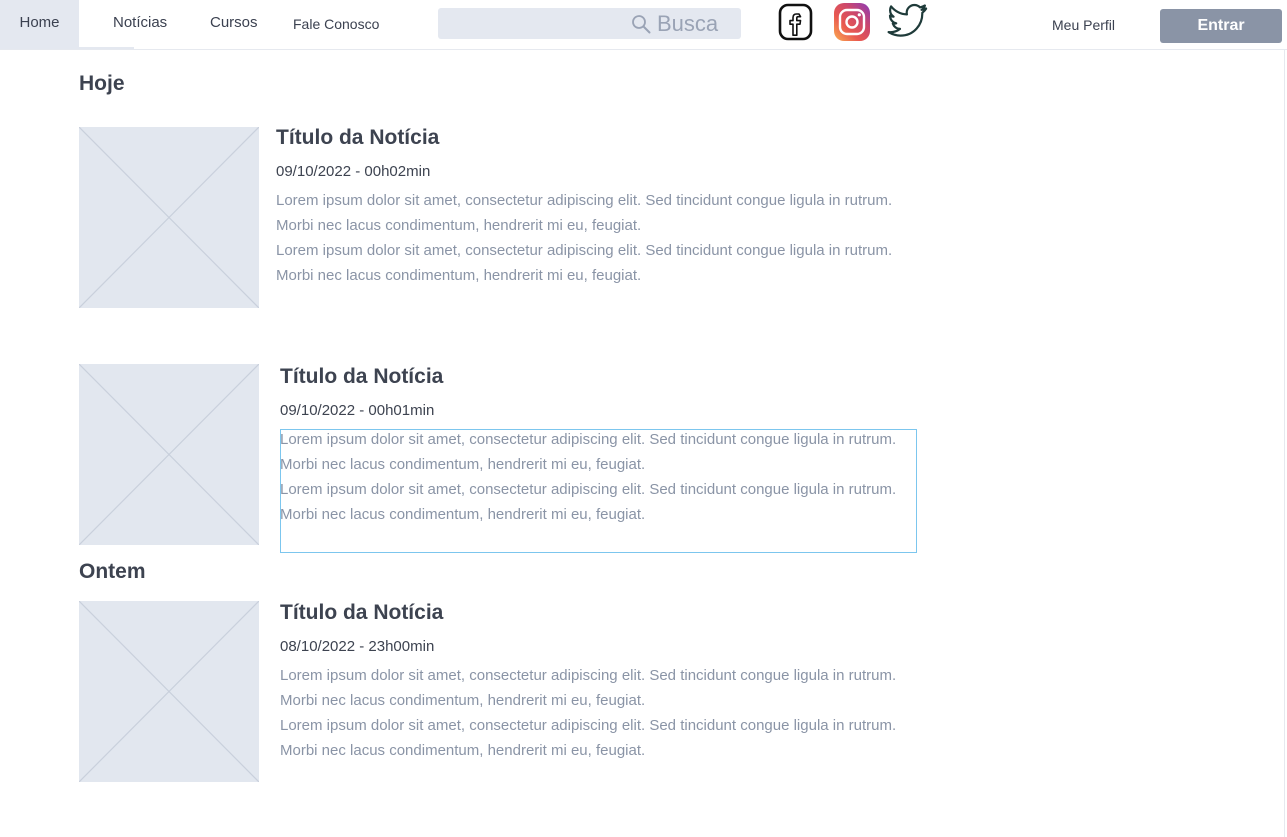  Describe the element at coordinates (67, 24) in the screenshot. I see `nav-home: Home` at that location.